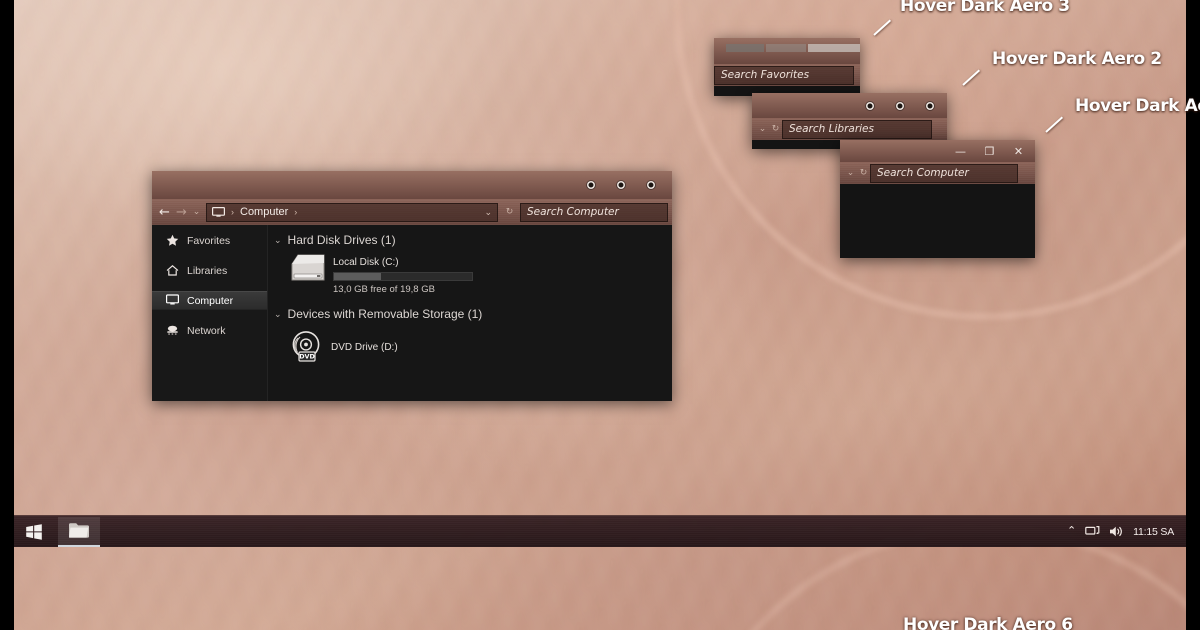 Image resolution: width=1200 pixels, height=630 pixels. Describe the element at coordinates (1153, 532) in the screenshot. I see `taskbar-clock: 11:15 SA` at that location.